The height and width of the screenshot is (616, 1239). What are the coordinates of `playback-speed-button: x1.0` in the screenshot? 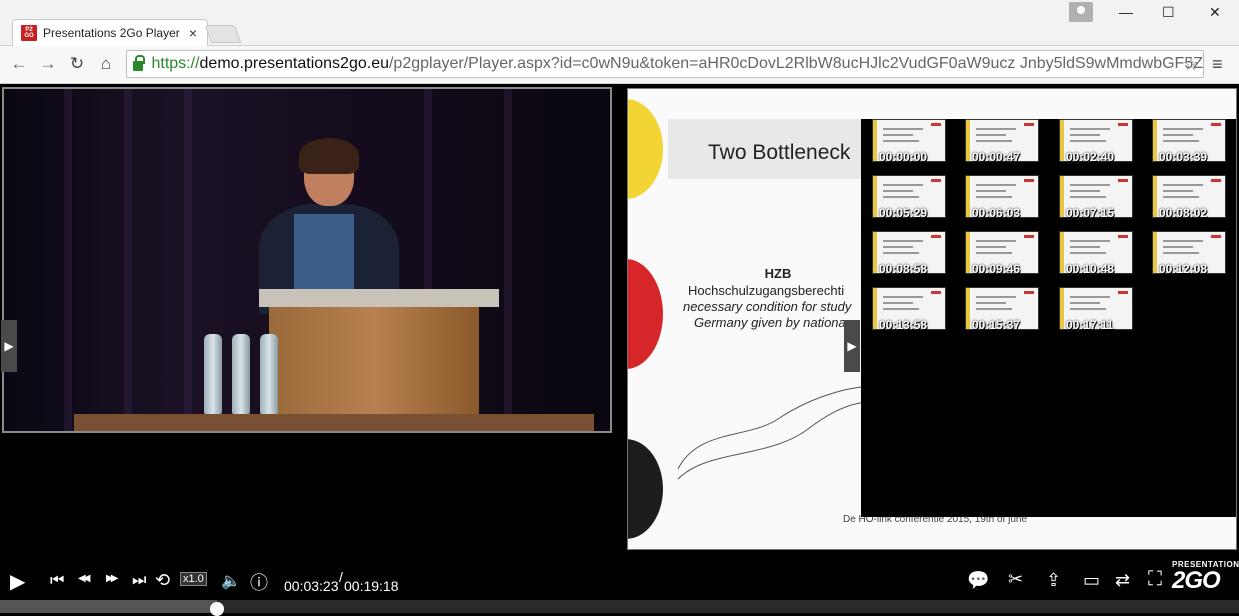 It's located at (193, 579).